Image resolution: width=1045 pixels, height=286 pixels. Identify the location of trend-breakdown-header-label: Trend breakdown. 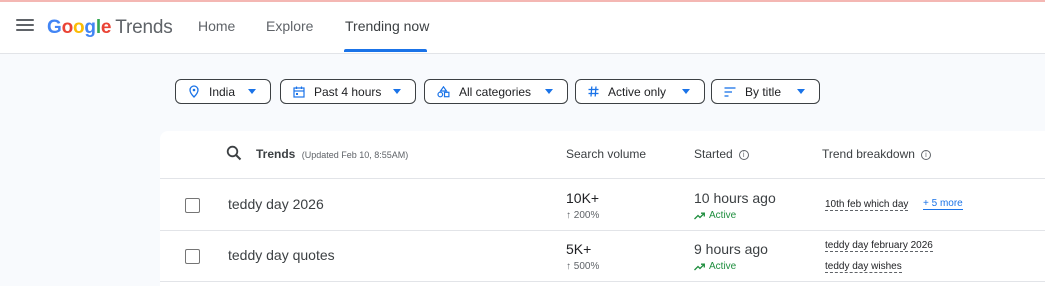
(868, 154).